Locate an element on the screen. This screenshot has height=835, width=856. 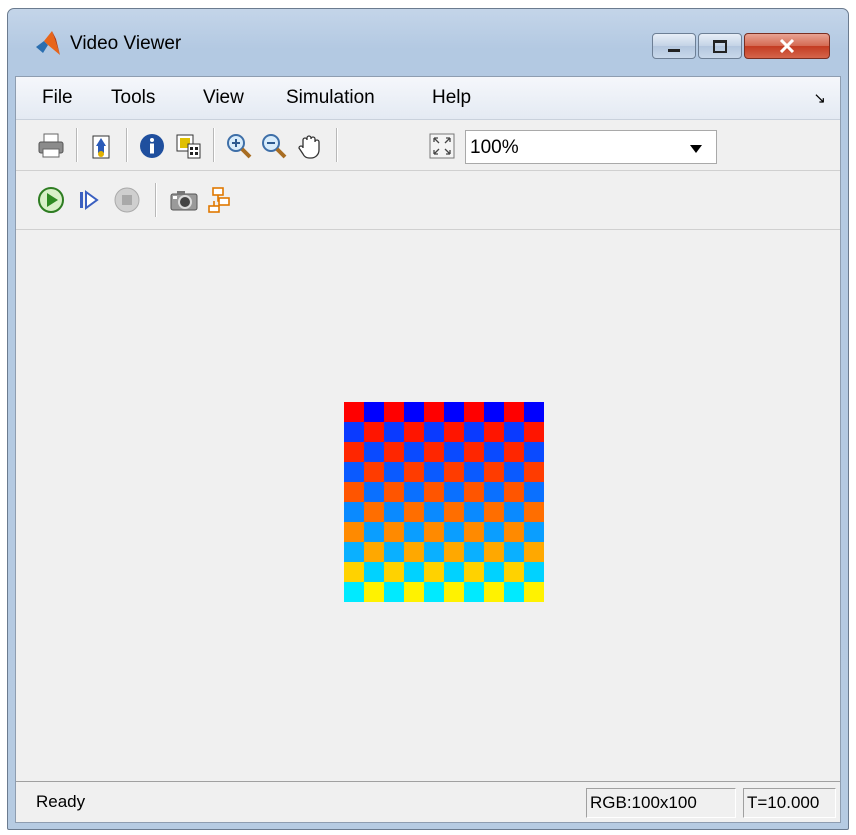
zoom-in-icon is located at coordinates (239, 146).